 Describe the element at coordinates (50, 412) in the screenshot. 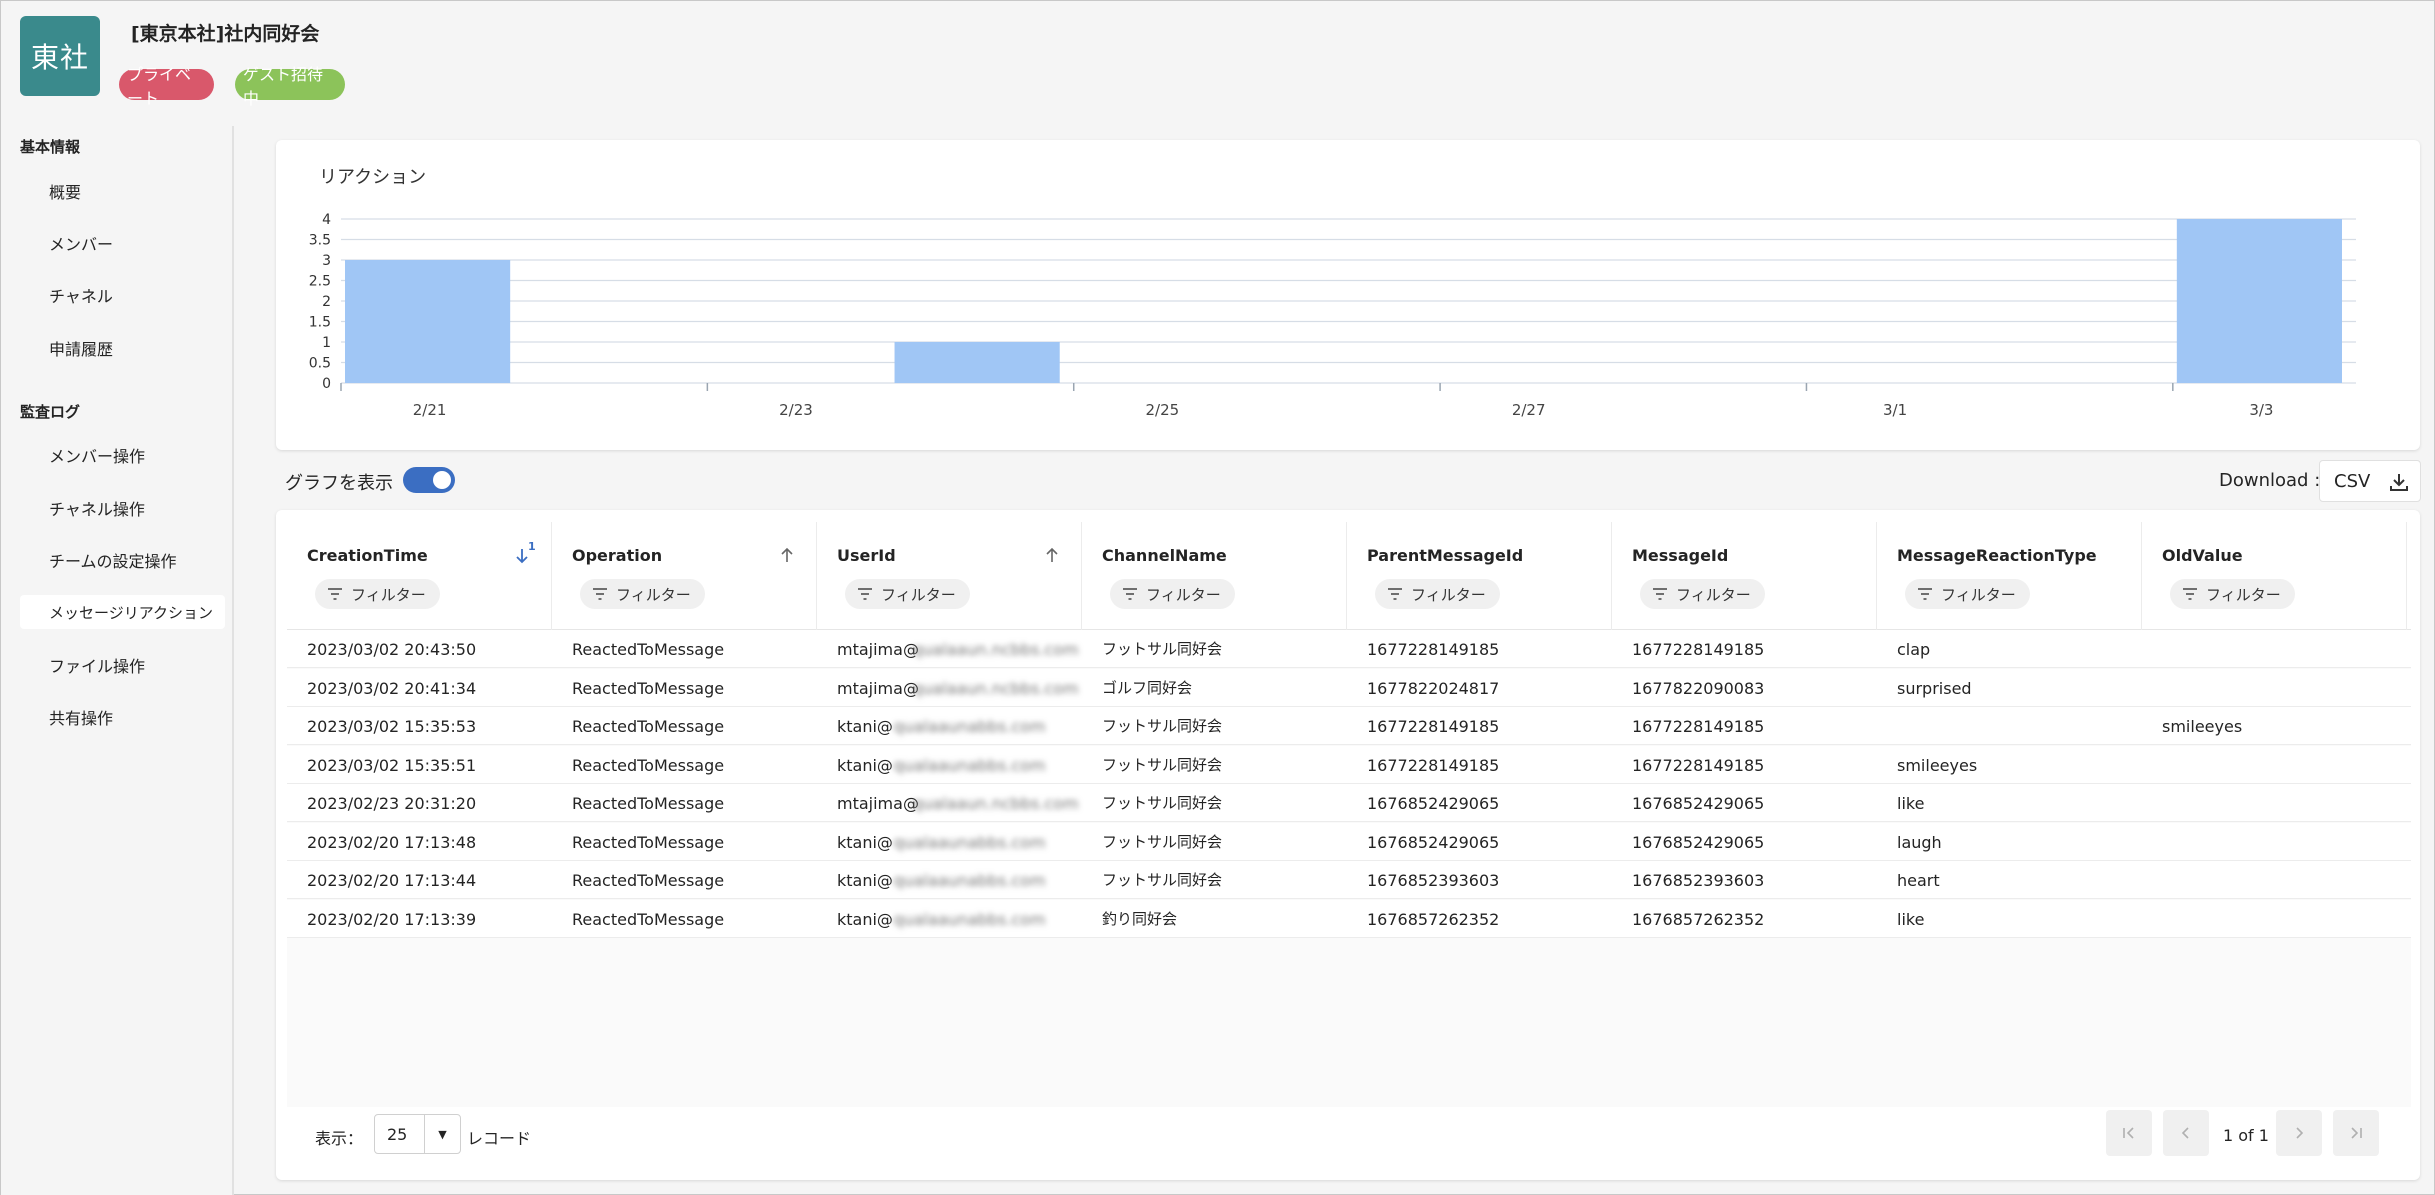

I see `sidebar-section-audit: 監査ログ` at that location.